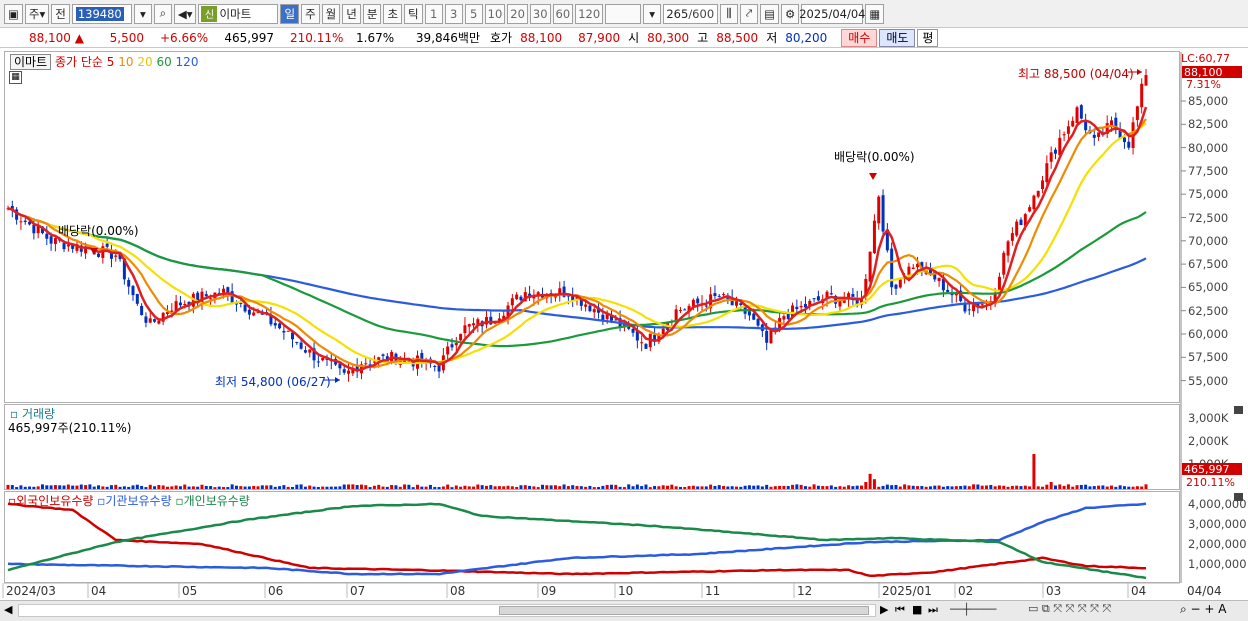 The height and width of the screenshot is (621, 1248). Describe the element at coordinates (577, 539) in the screenshot. I see `institution-holding-line` at that location.